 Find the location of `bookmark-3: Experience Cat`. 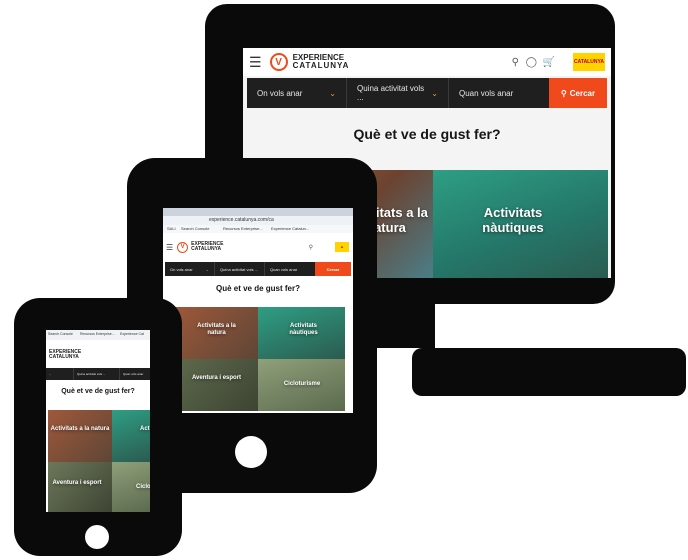

bookmark-3: Experience Cat is located at coordinates (132, 334).